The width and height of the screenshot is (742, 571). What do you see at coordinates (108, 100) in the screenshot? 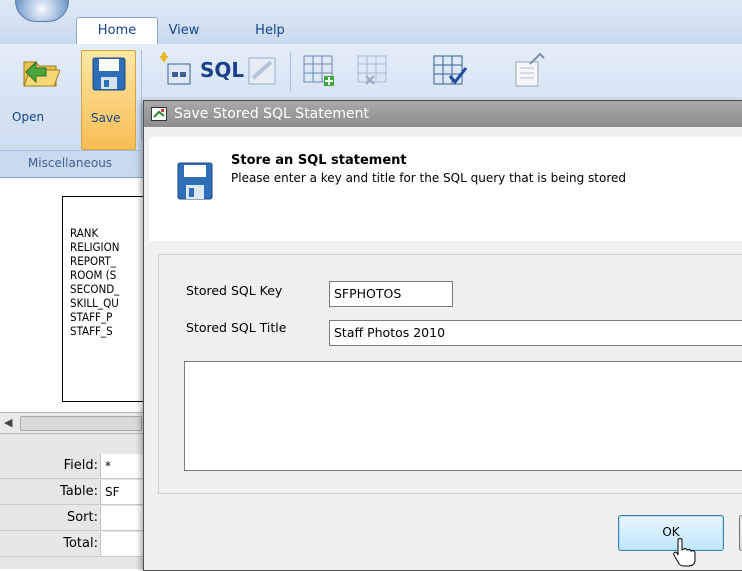
I see `save-button: Save` at bounding box center [108, 100].